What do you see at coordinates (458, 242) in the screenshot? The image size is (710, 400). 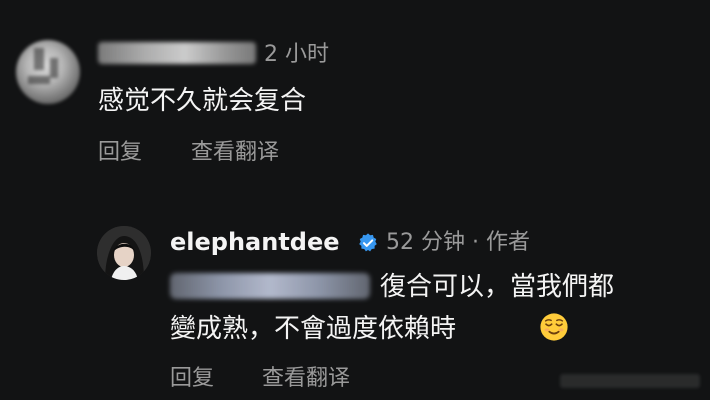 I see `comment-meta: 52 分钟 · 作者` at bounding box center [458, 242].